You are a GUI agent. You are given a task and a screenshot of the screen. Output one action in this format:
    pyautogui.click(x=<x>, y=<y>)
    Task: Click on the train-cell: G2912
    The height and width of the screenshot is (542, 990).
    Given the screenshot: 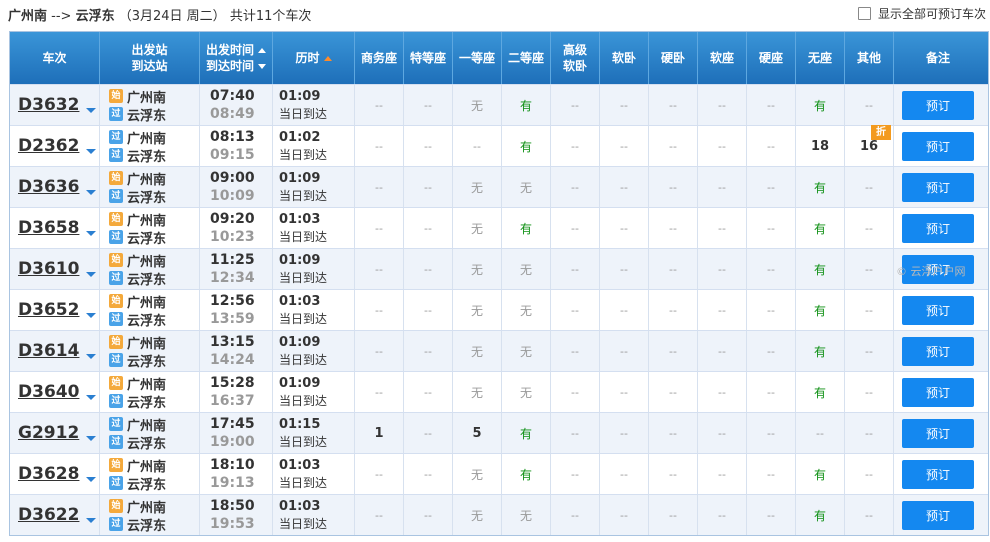 What is the action you would take?
    pyautogui.click(x=55, y=433)
    